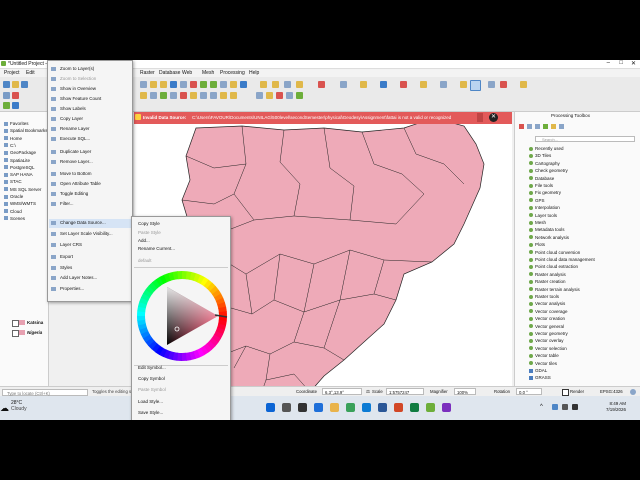 The image size is (640, 480). I want to click on menu-item-styles: Styles, so click(66, 267).